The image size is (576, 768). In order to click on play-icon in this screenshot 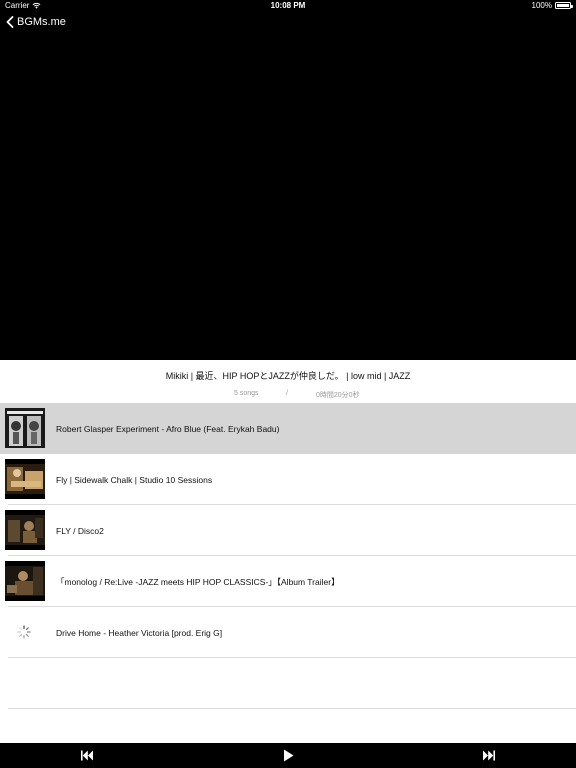, I will do `click(288, 755)`.